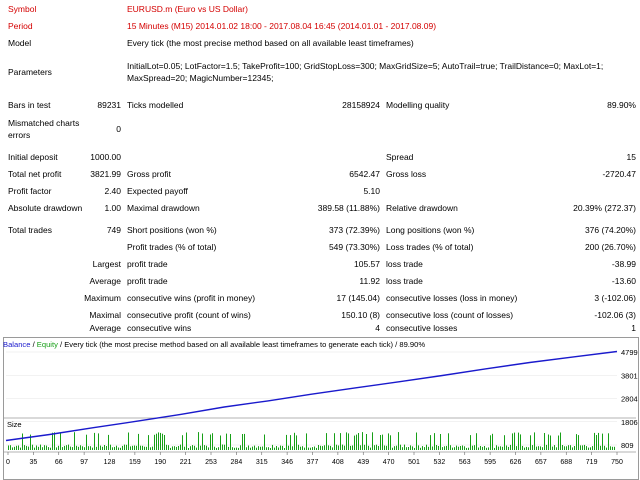  Describe the element at coordinates (191, 298) in the screenshot. I see `maximum-wins-label: consecutive wins (profit in money)` at that location.